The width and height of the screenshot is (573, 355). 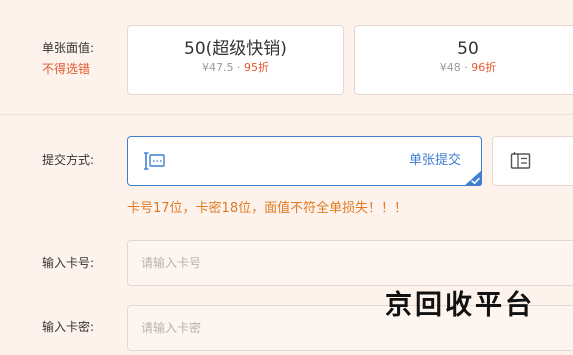 I want to click on submit-method-single: 单张提交, so click(x=304, y=161).